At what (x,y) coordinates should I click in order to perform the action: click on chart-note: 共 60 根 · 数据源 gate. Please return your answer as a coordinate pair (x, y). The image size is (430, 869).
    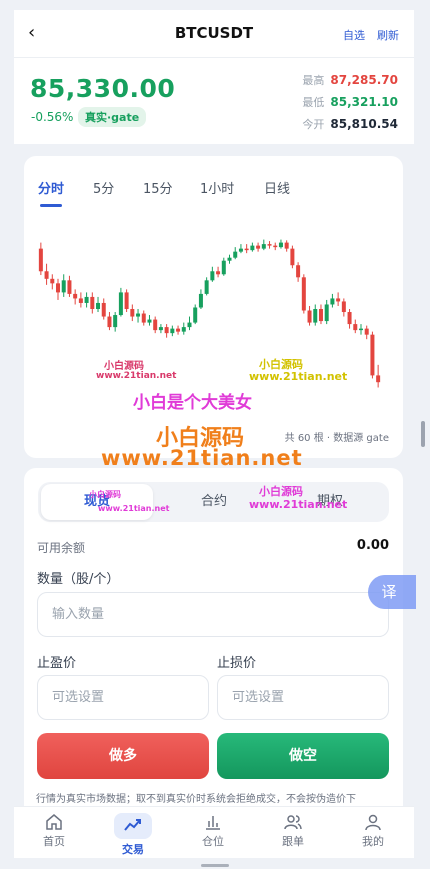
    Looking at the image, I should click on (336, 438).